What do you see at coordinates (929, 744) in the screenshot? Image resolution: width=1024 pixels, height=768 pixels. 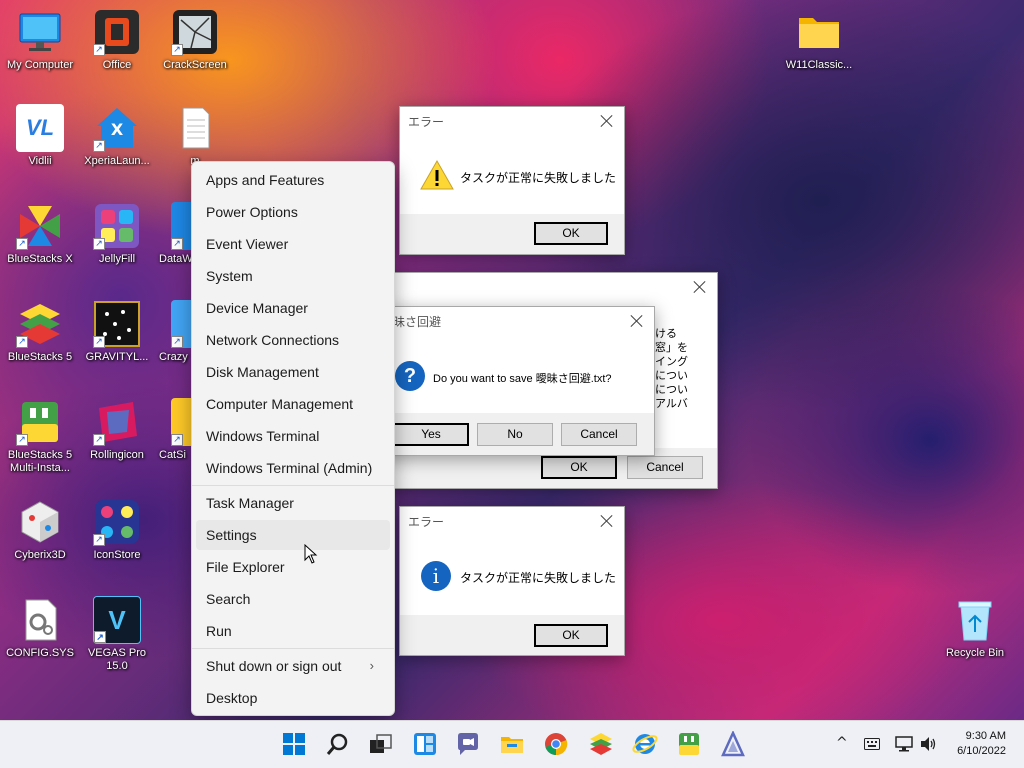 I see `volume-icon` at bounding box center [929, 744].